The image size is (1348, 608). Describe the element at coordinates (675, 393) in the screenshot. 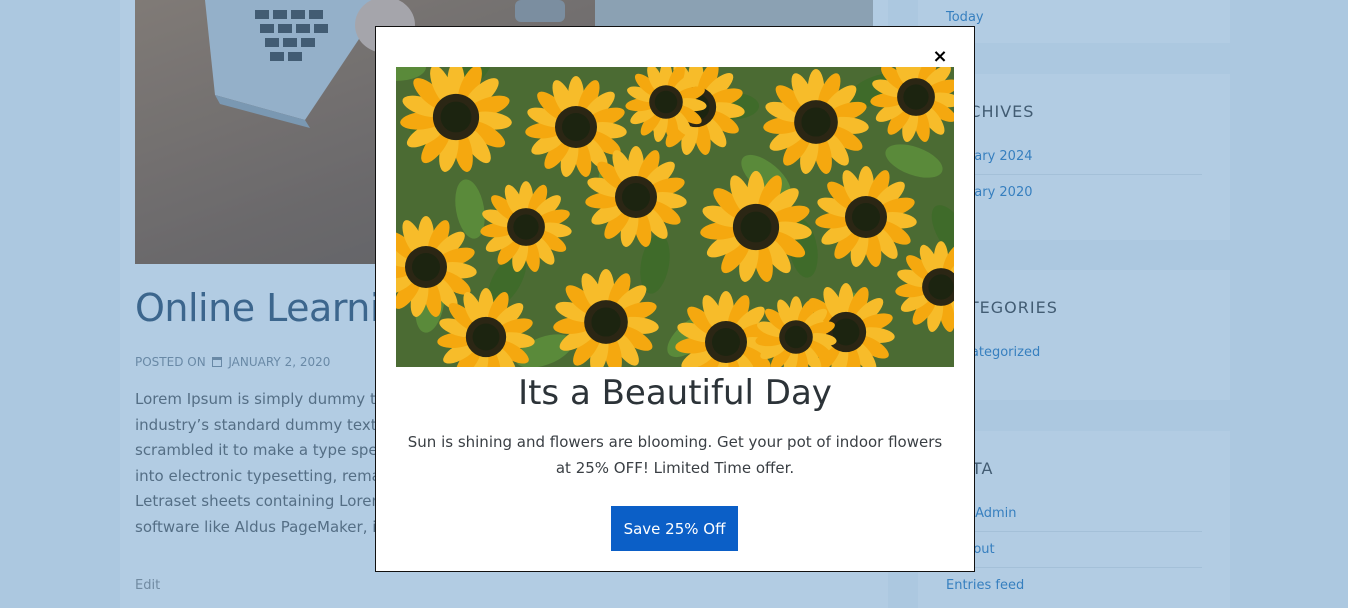

I see `popup-title: Its a Beautiful Day` at that location.